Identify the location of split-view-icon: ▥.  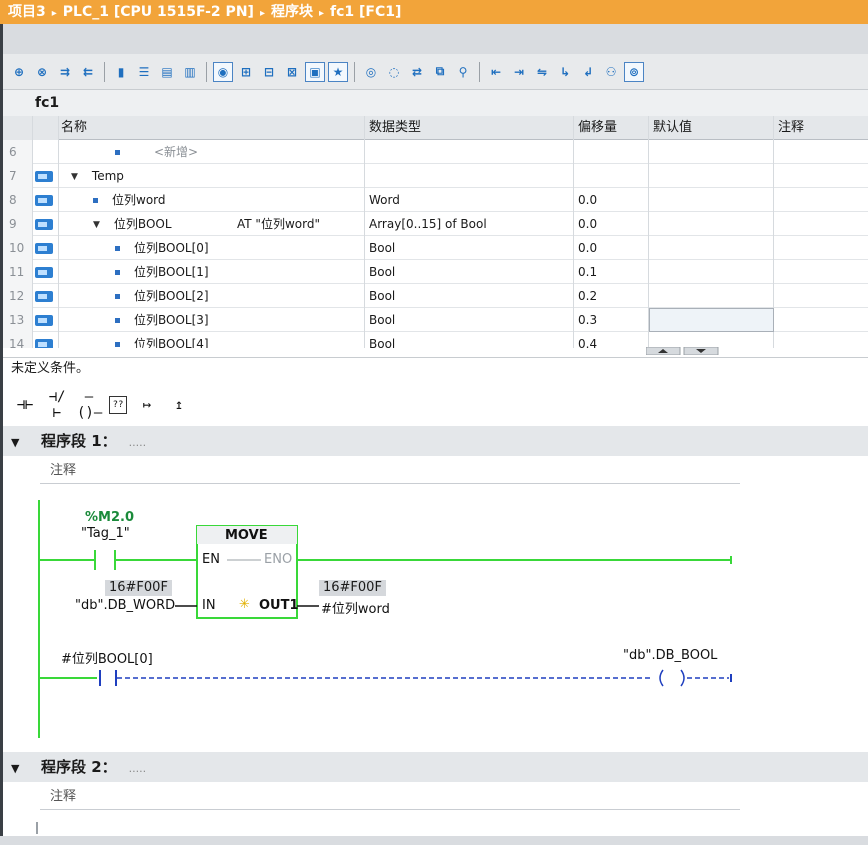
(190, 72).